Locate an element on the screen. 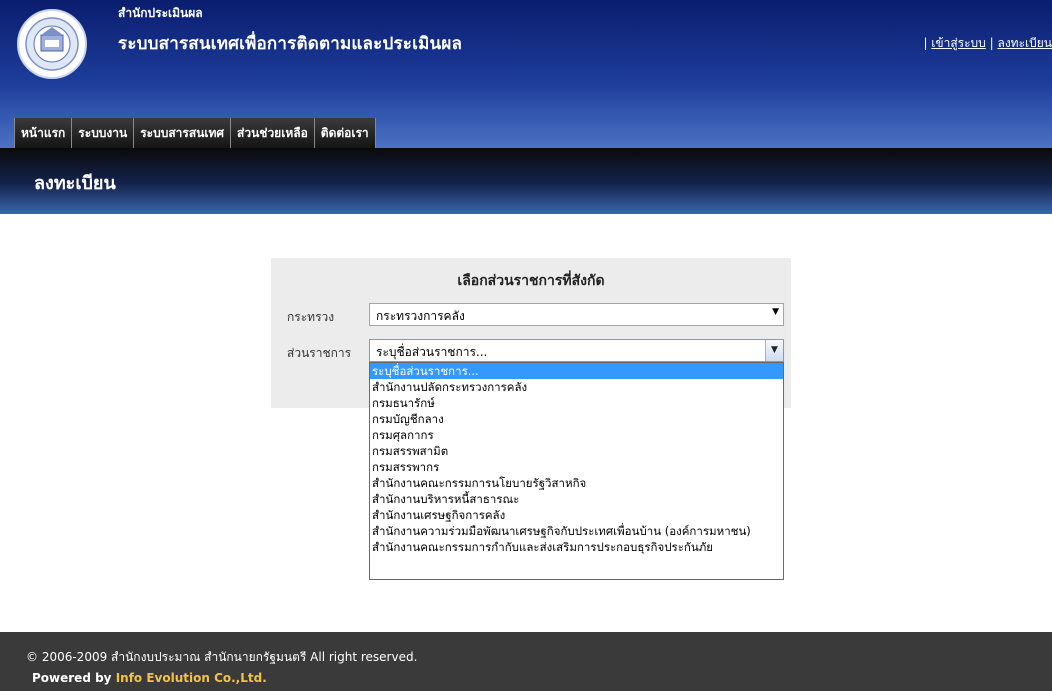  powered-by-company-link: Info Evolution Co.,Ltd. is located at coordinates (191, 678).